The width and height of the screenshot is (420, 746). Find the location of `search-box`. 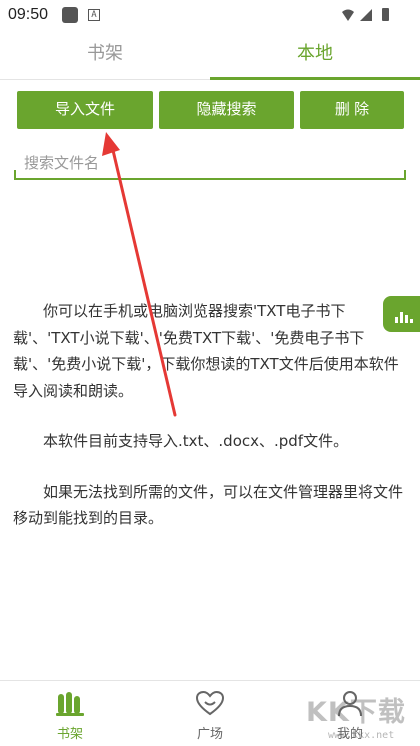

search-box is located at coordinates (210, 164).